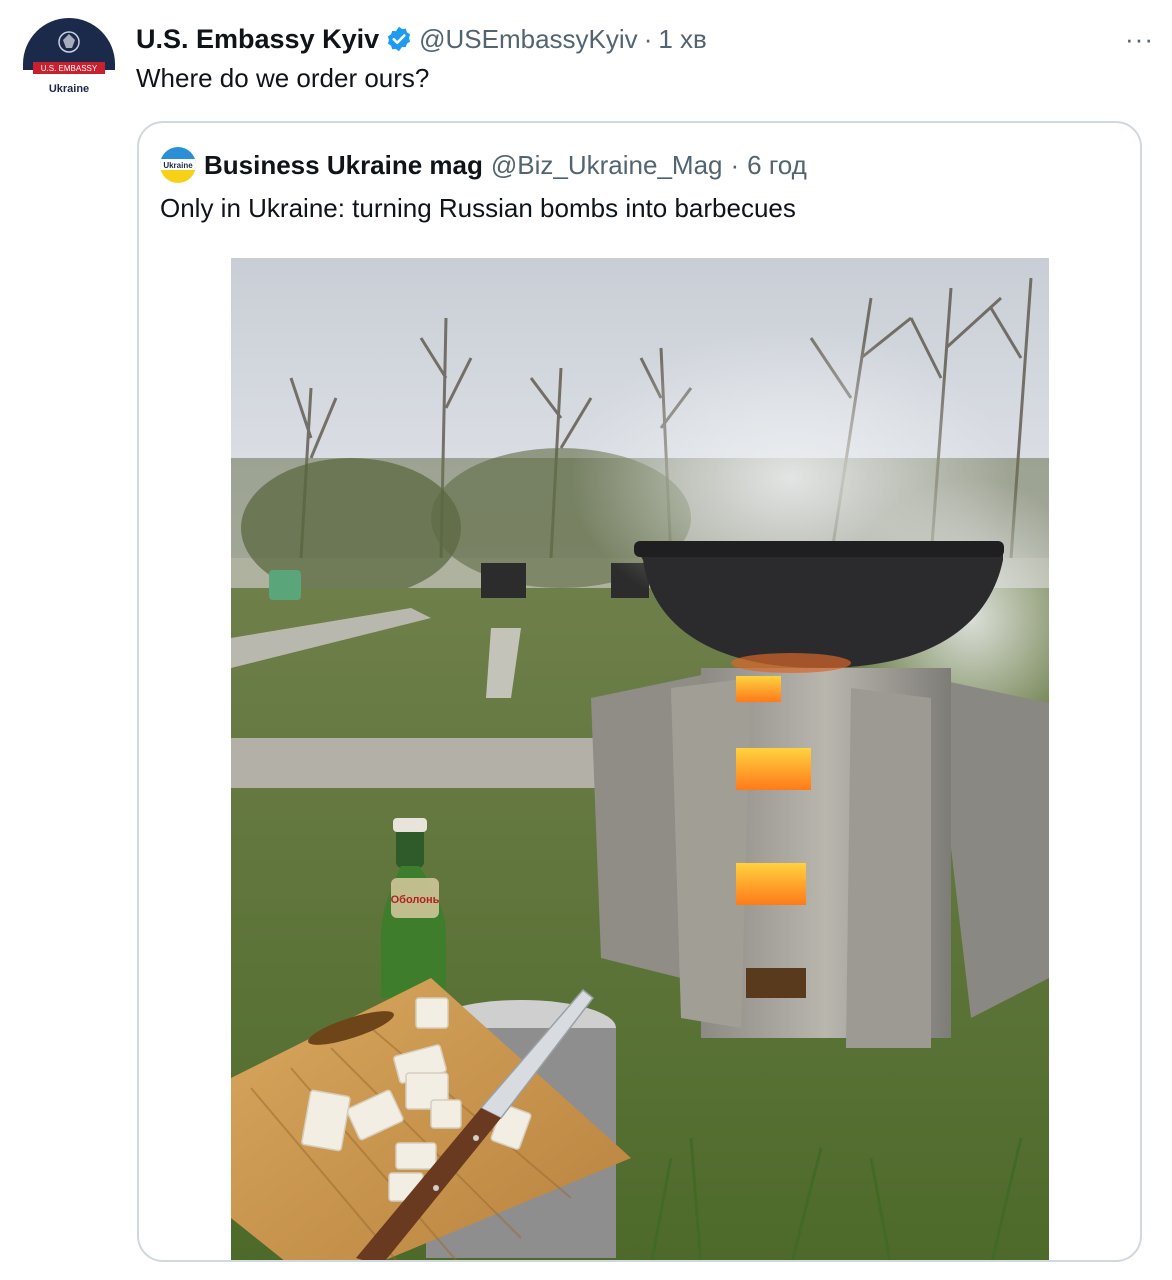 The image size is (1172, 1280). Describe the element at coordinates (69, 89) in the screenshot. I see `avatar-country-label: Ukraine` at that location.